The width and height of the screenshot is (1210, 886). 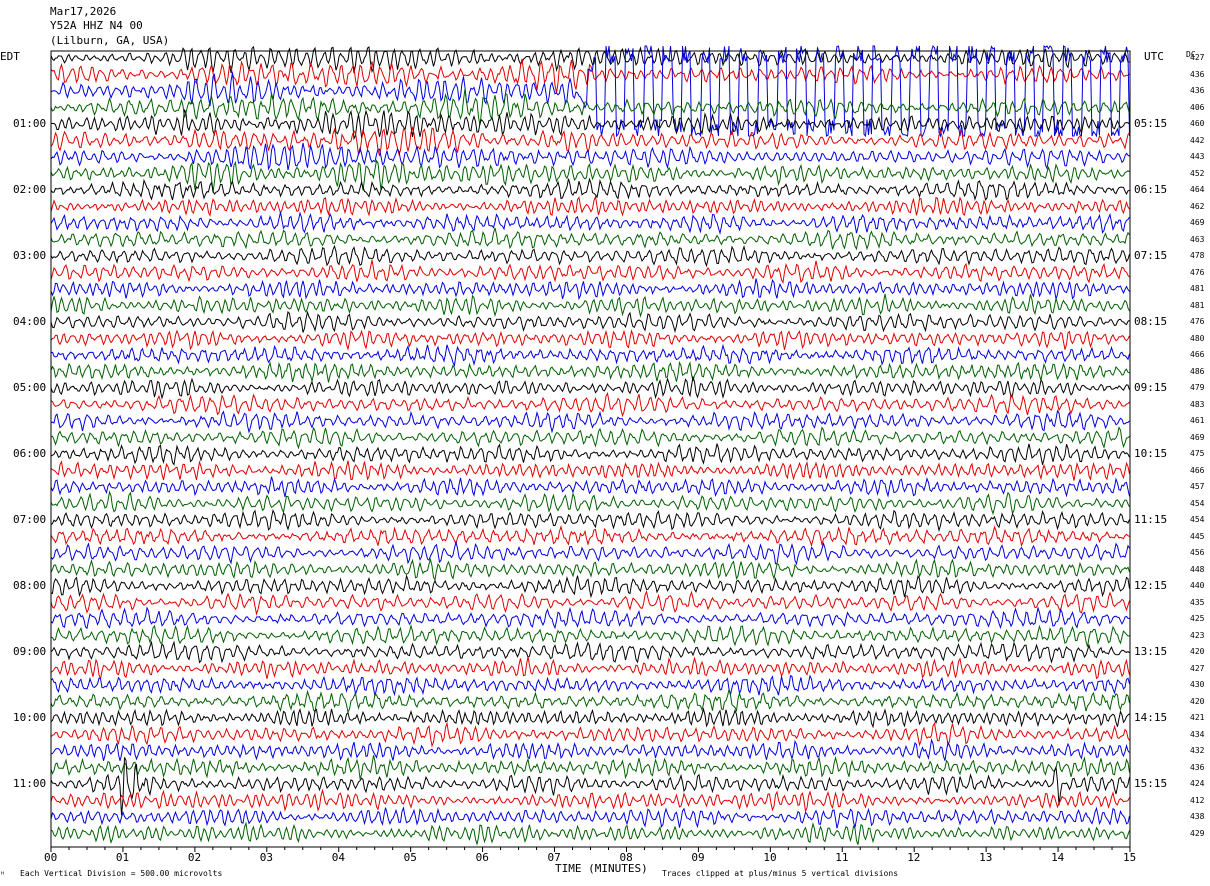 I want to click on left-hour-label: 01:00, so click(x=30, y=123).